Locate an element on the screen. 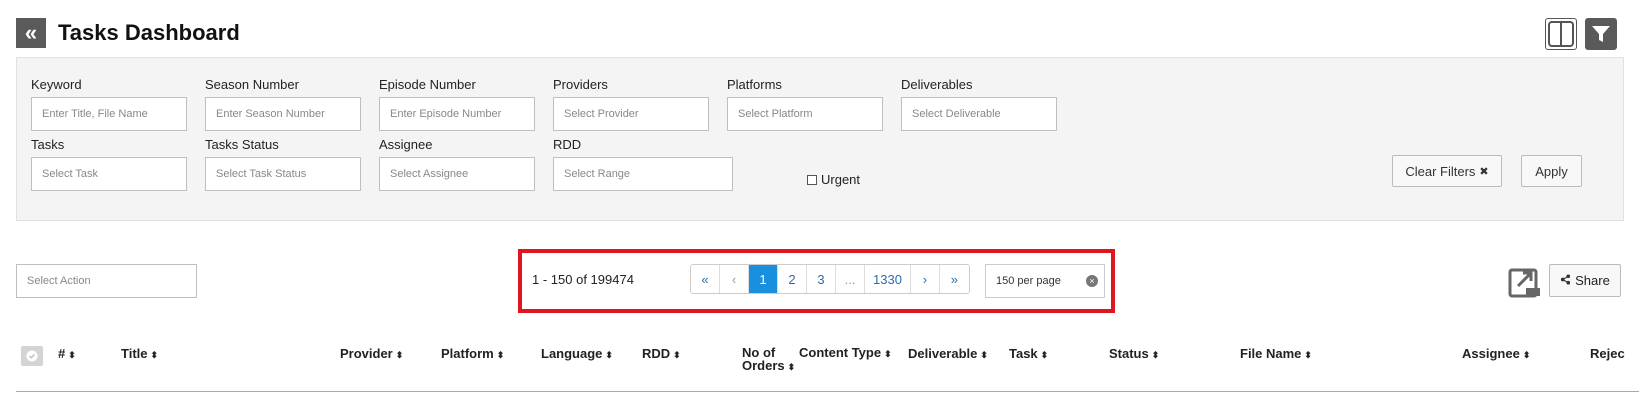 Image resolution: width=1639 pixels, height=395 pixels. select-all-checkbox is located at coordinates (32, 356).